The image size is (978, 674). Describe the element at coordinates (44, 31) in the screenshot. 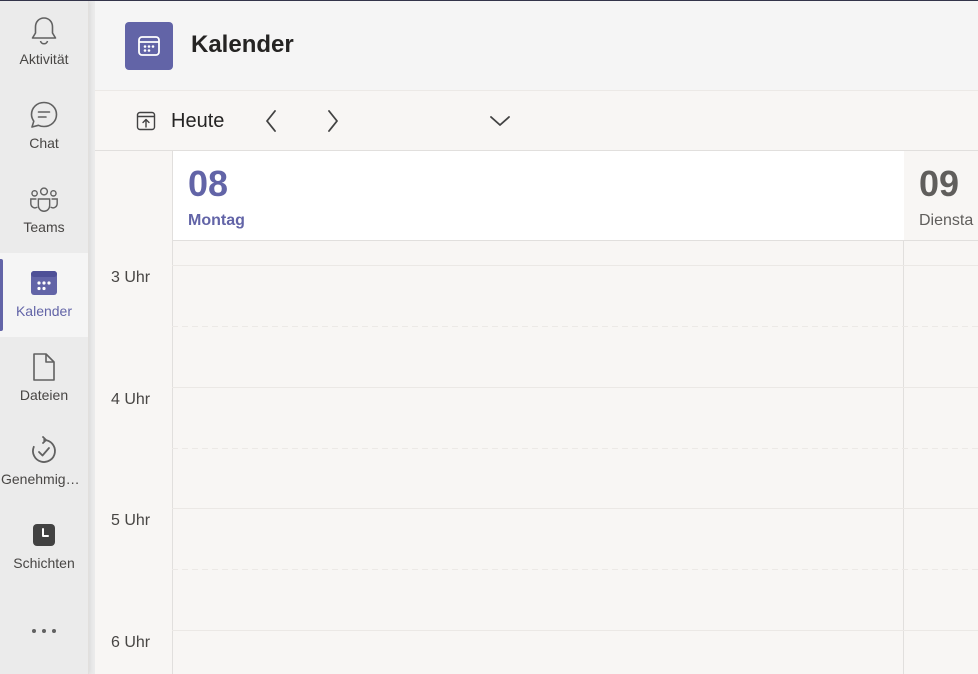

I see `bell-icon` at that location.